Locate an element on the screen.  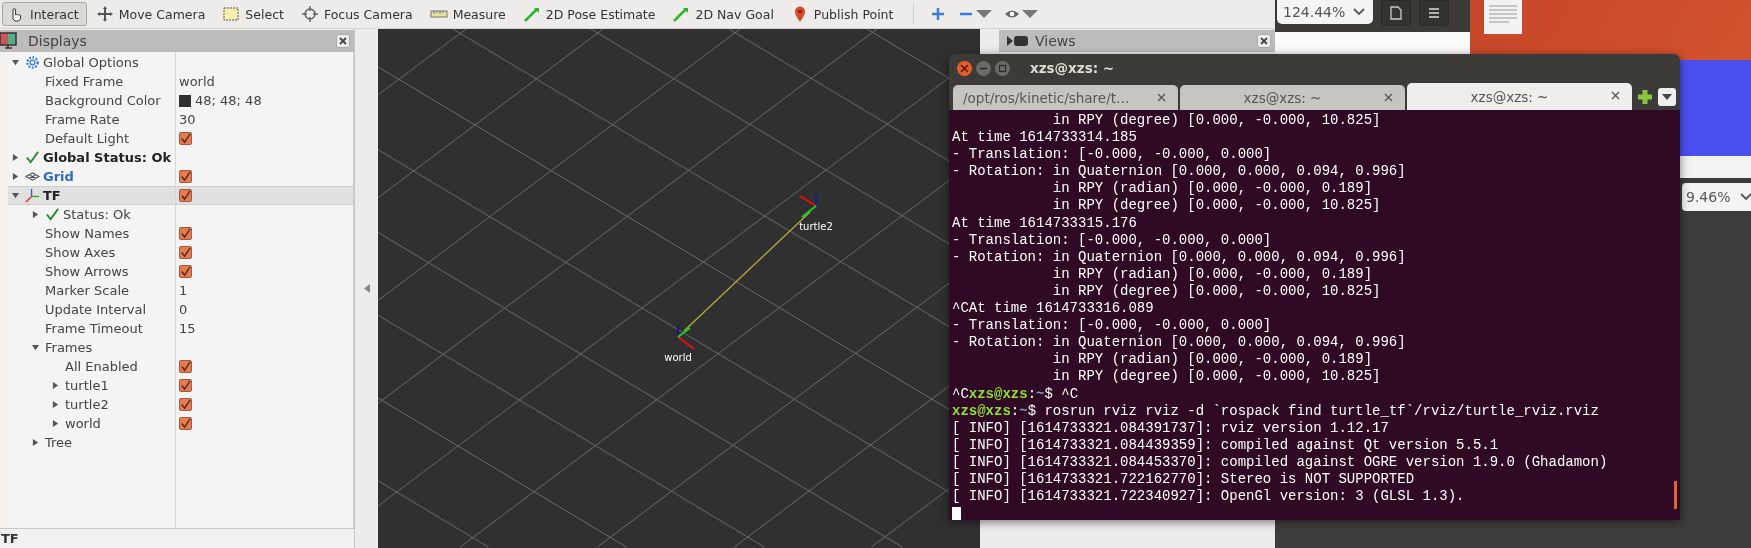
terminal-line: [ INFO] [1614733321.722162770]: Stereo is NOT SUPPORTED is located at coordinates (1183, 479).